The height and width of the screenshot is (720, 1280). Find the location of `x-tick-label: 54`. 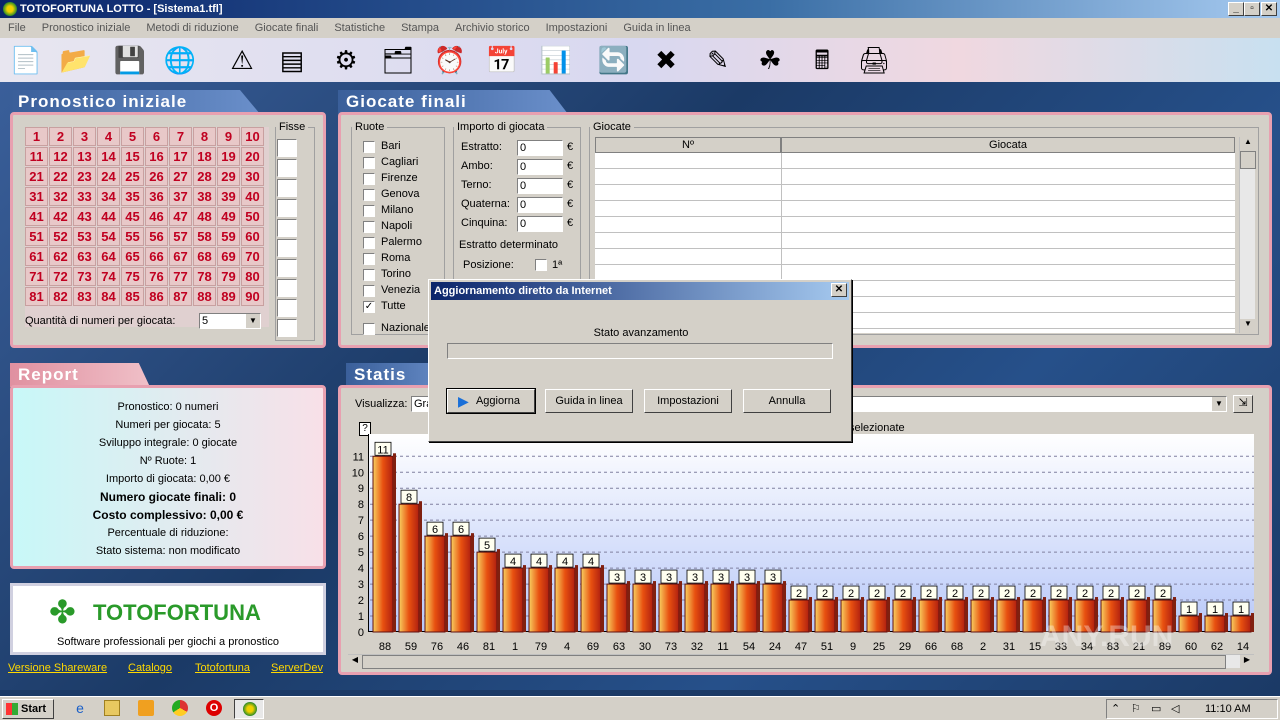

x-tick-label: 54 is located at coordinates (749, 647).